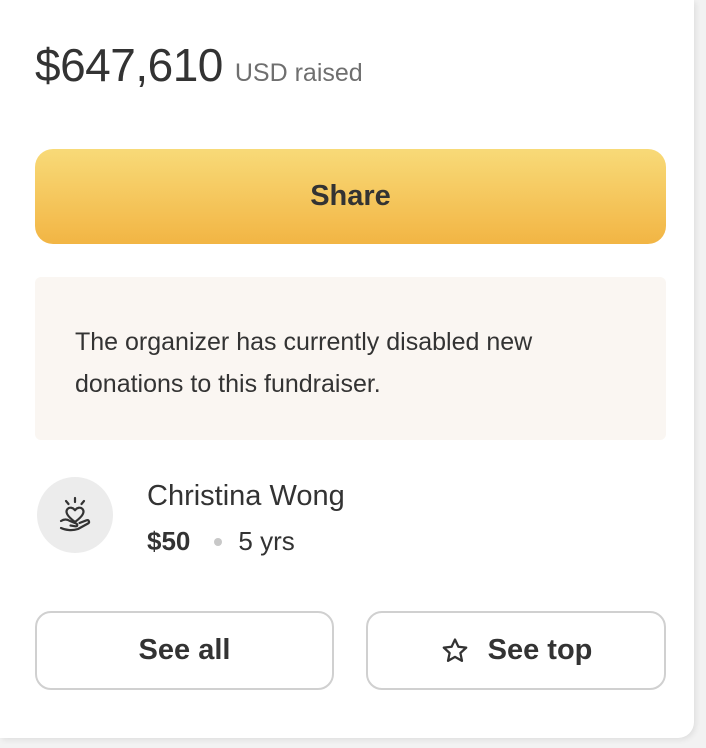 The width and height of the screenshot is (706, 748). I want to click on donation-amount: $50, so click(169, 541).